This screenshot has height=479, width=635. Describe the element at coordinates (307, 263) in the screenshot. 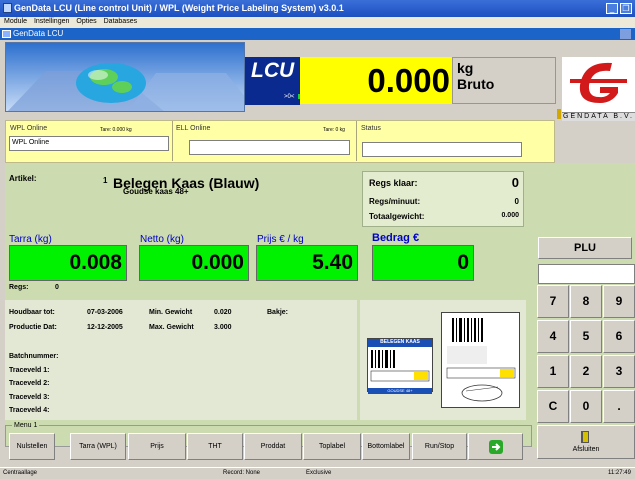

I see `prijs-field: 5.40` at that location.